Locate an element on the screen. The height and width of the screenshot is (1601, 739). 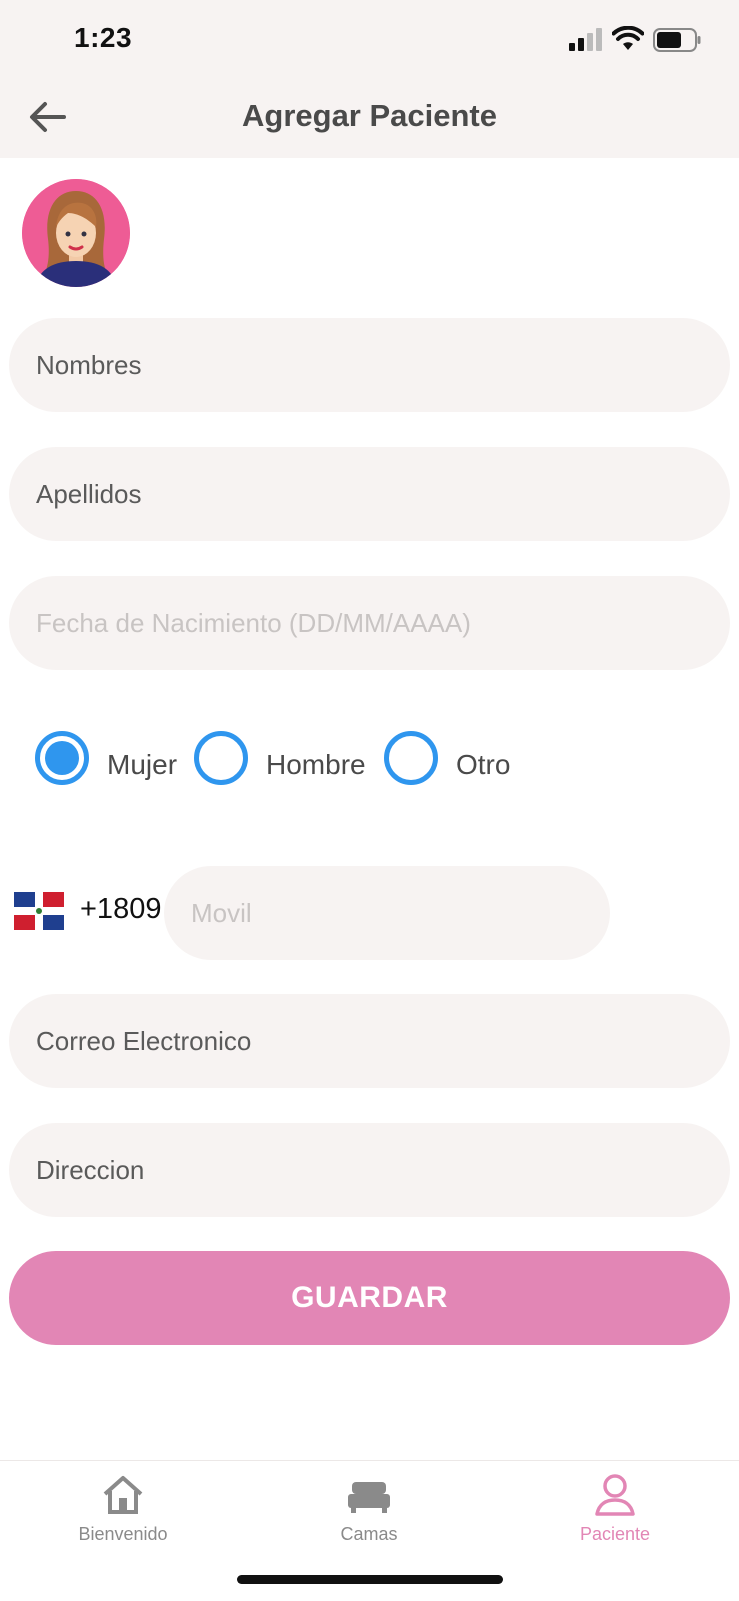
apellidos-placeholder: Apellidos is located at coordinates (89, 493).